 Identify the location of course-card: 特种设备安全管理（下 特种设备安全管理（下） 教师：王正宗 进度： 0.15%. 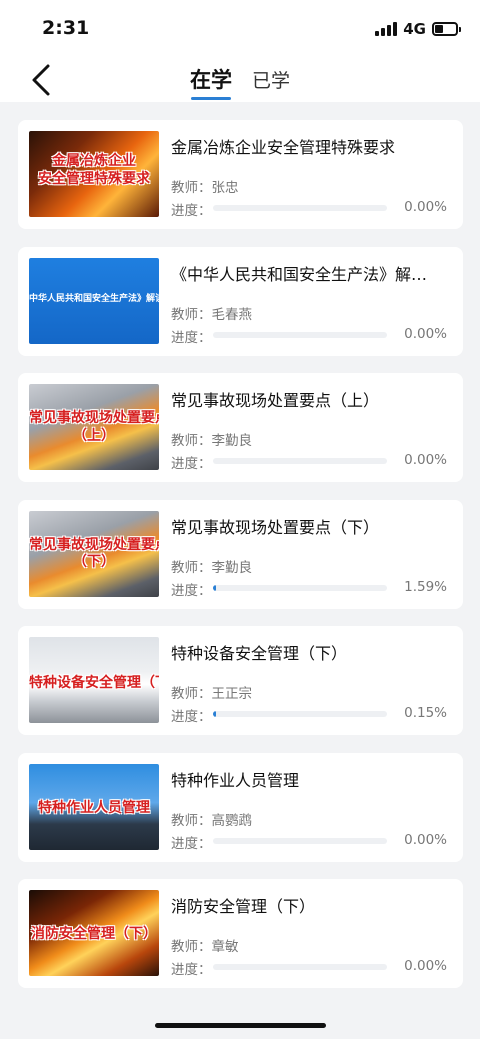
(240, 680).